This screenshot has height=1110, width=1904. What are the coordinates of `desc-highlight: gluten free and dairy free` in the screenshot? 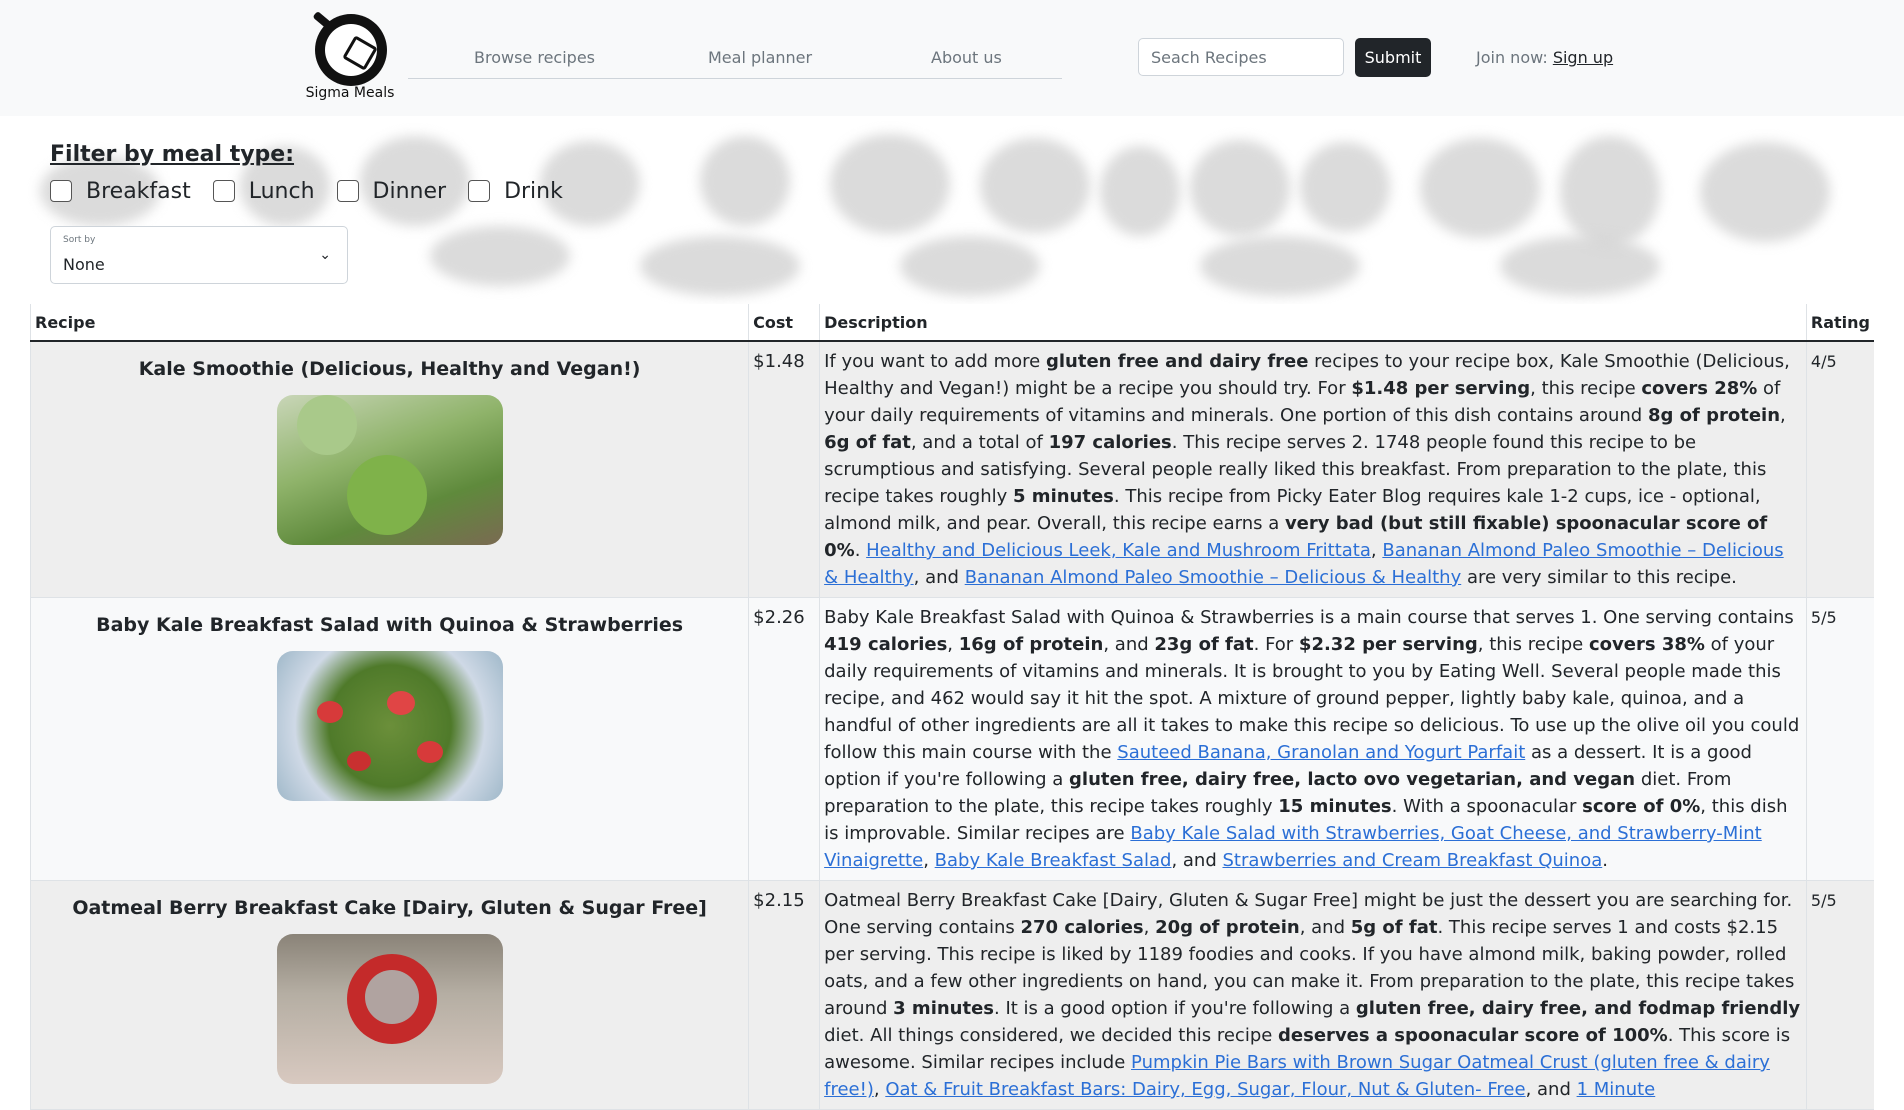 It's located at (1177, 361).